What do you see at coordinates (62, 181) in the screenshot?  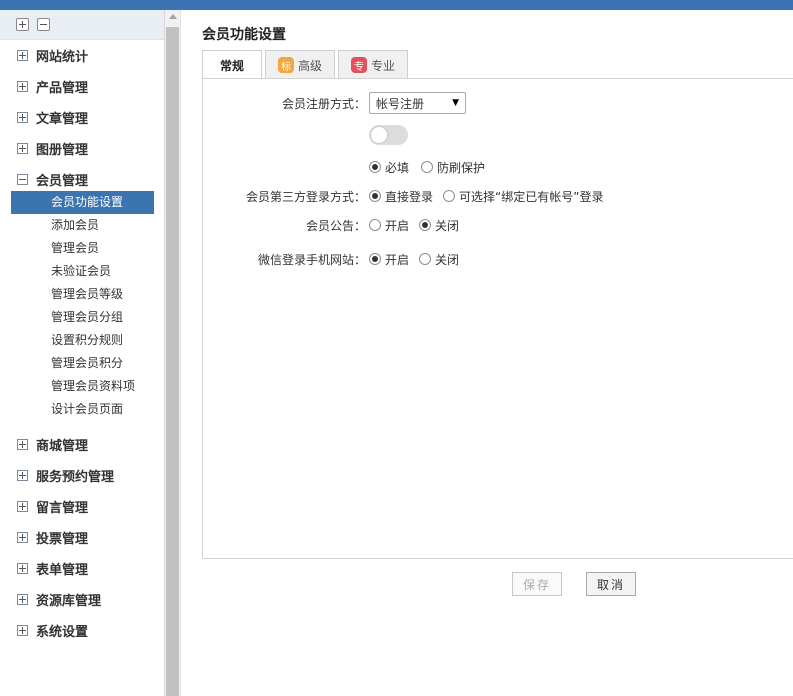 I see `menu-group-label: 会员管理` at bounding box center [62, 181].